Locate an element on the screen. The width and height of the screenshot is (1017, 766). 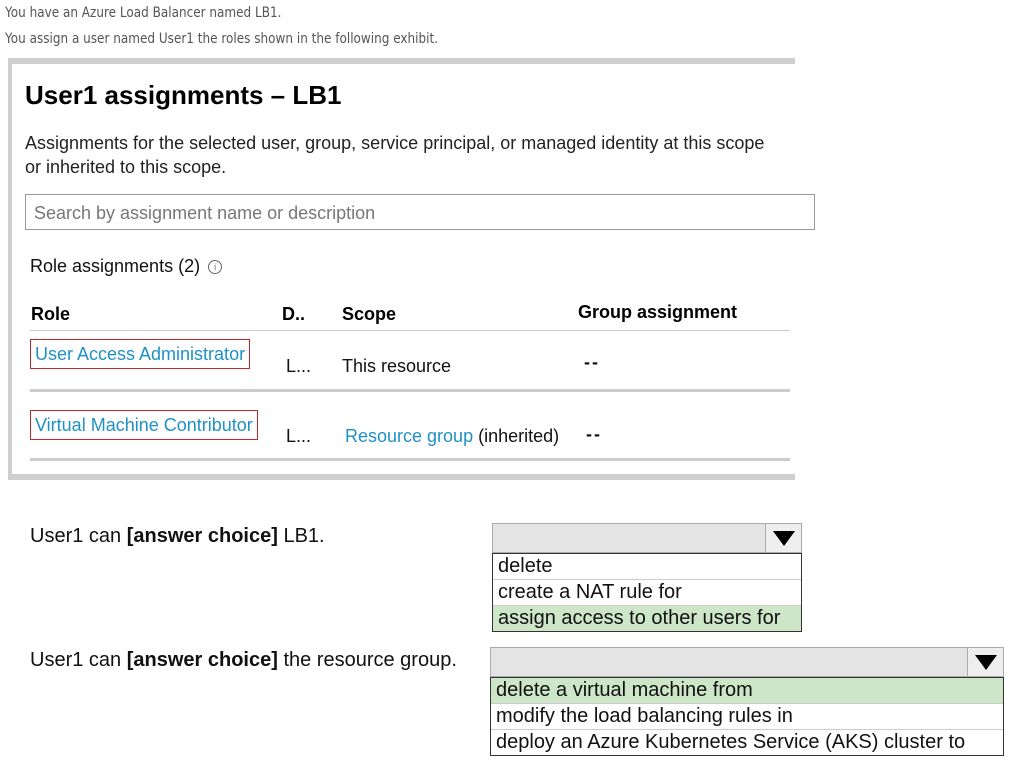
question-suffix: the resource group. is located at coordinates (367, 660).